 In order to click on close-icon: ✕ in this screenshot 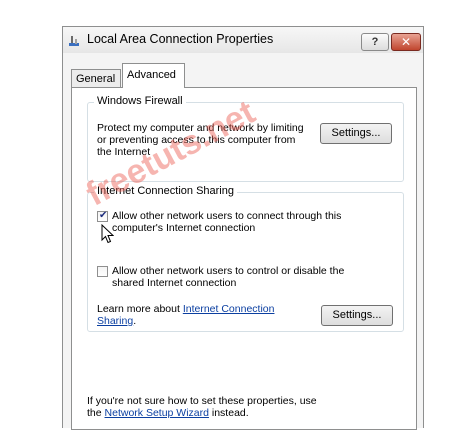, I will do `click(406, 42)`.